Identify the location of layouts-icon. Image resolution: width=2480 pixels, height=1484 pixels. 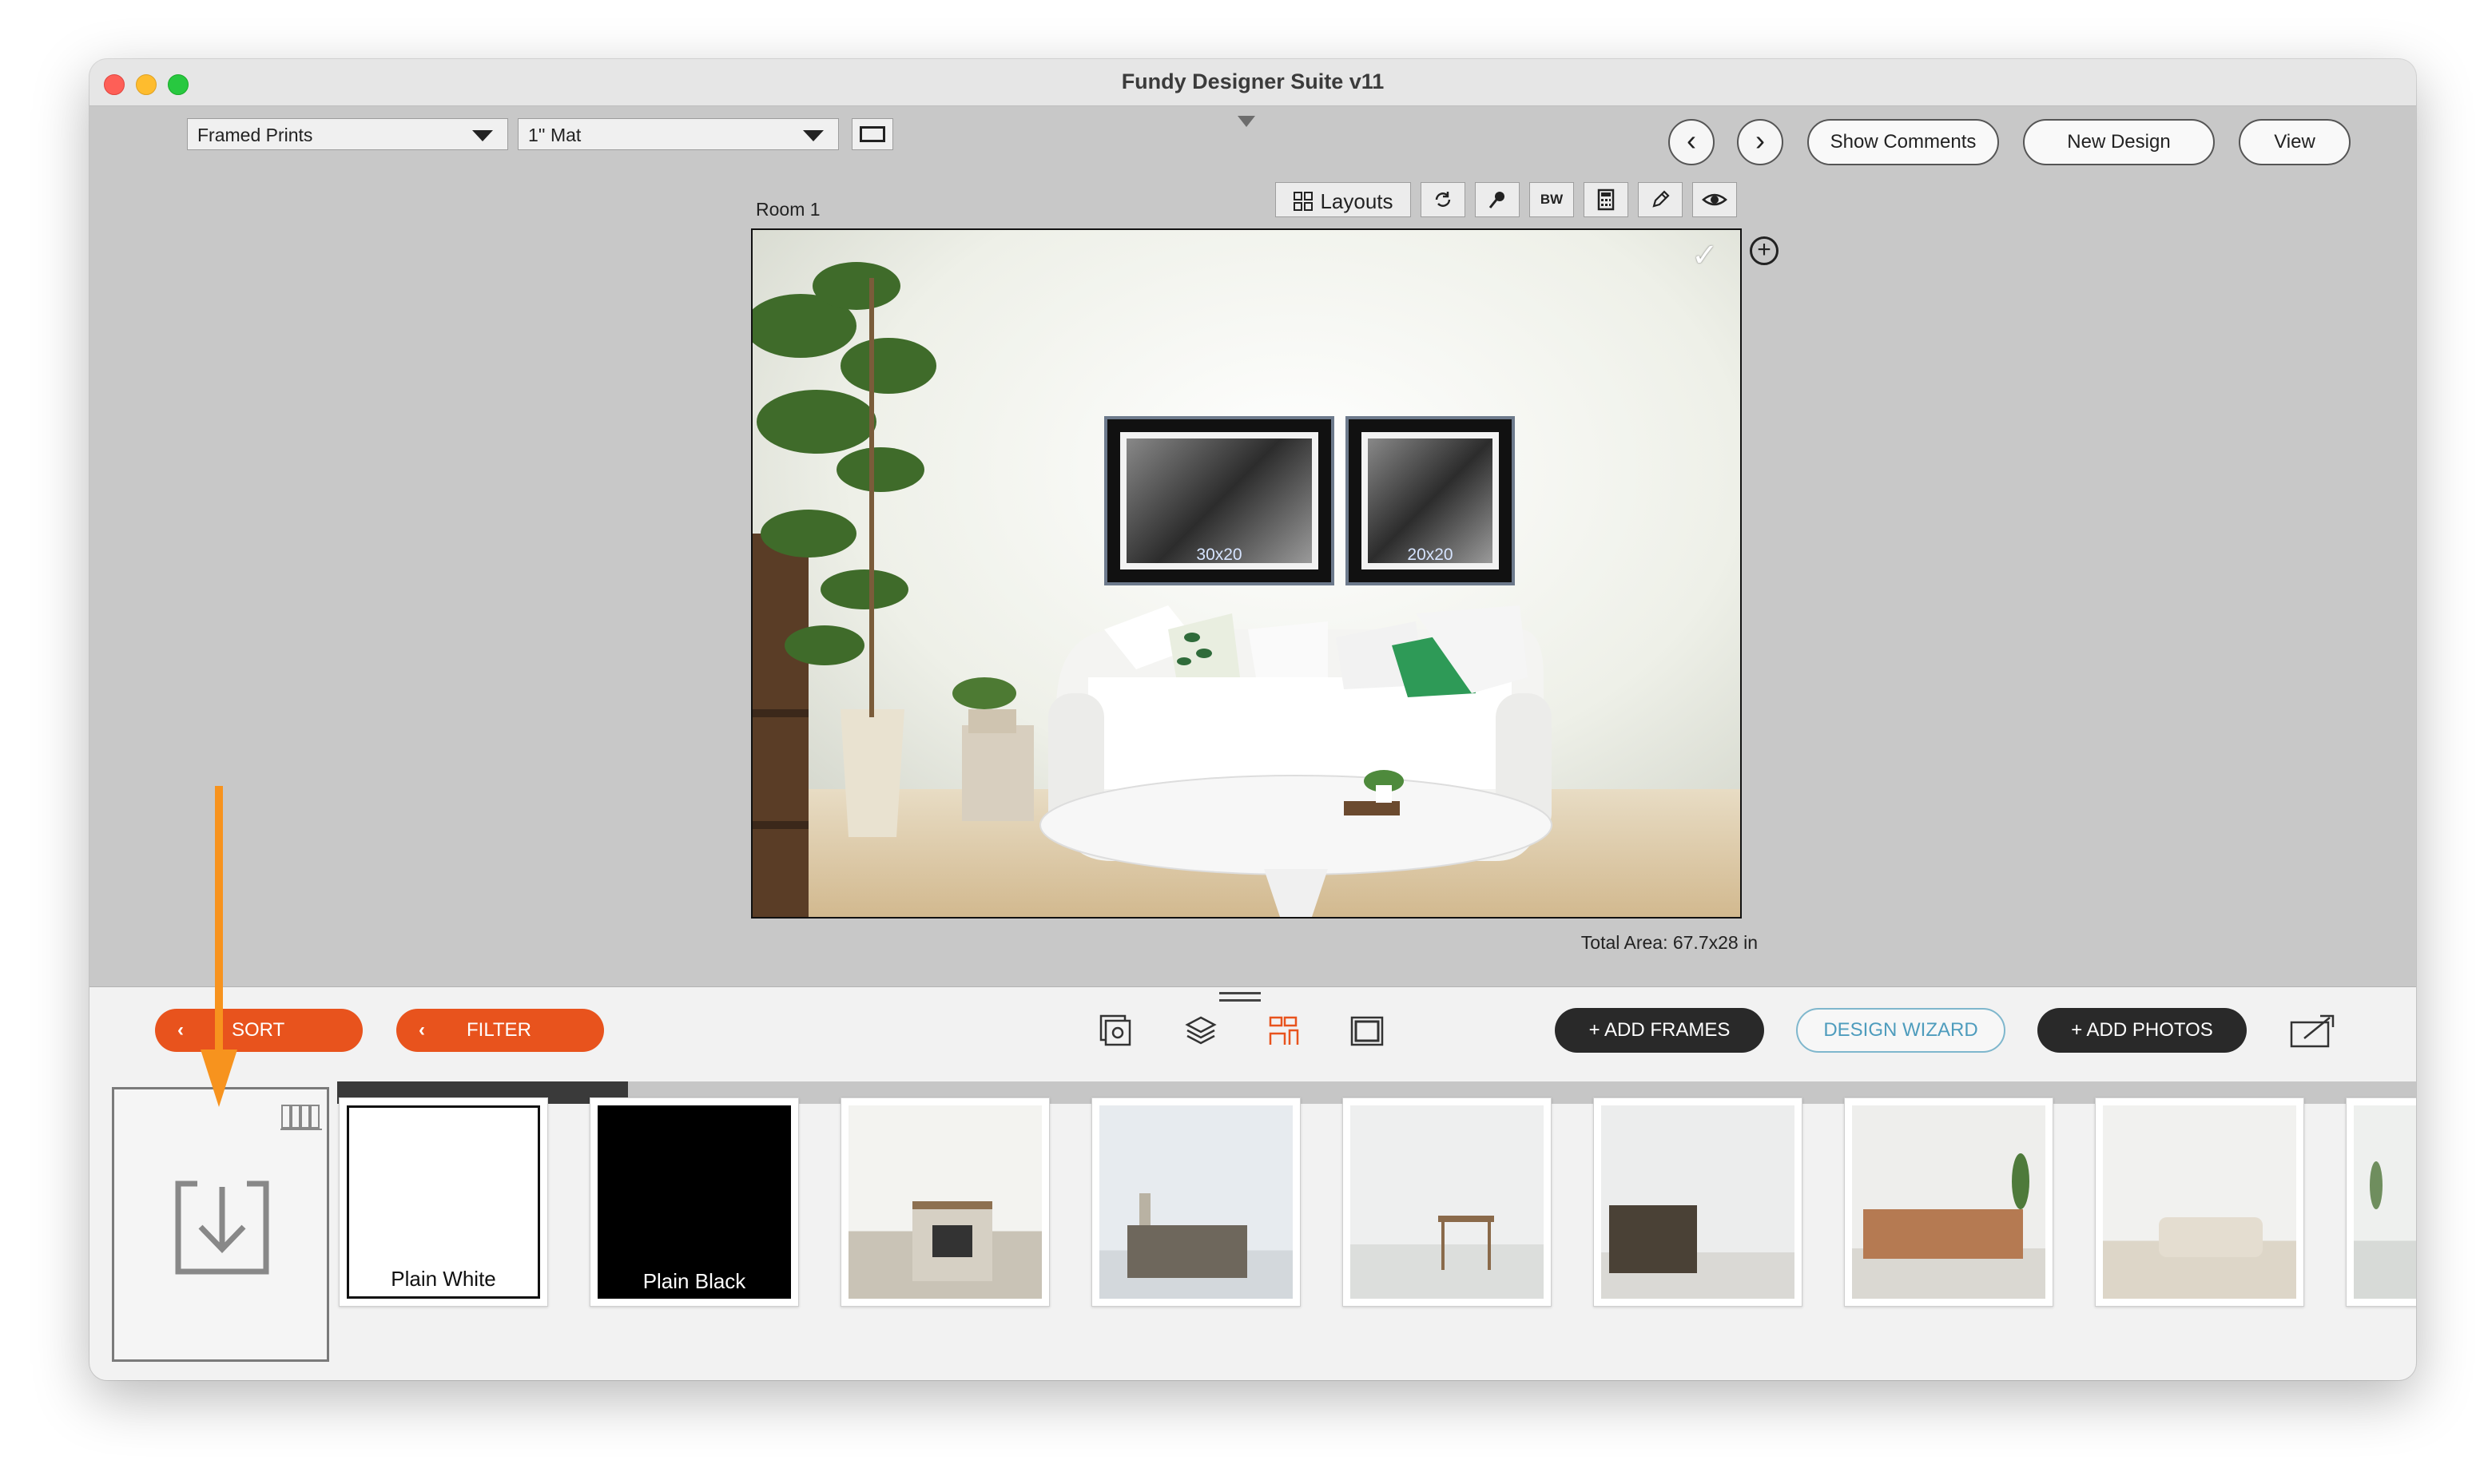
(1304, 202).